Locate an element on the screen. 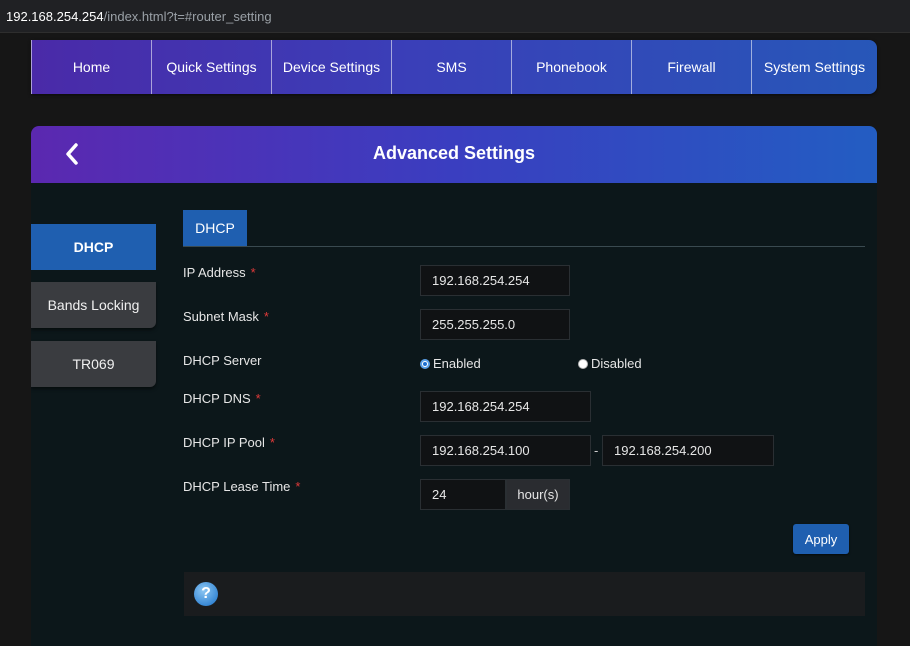 This screenshot has height=646, width=910. url-host: 192.168.254.254 is located at coordinates (55, 16).